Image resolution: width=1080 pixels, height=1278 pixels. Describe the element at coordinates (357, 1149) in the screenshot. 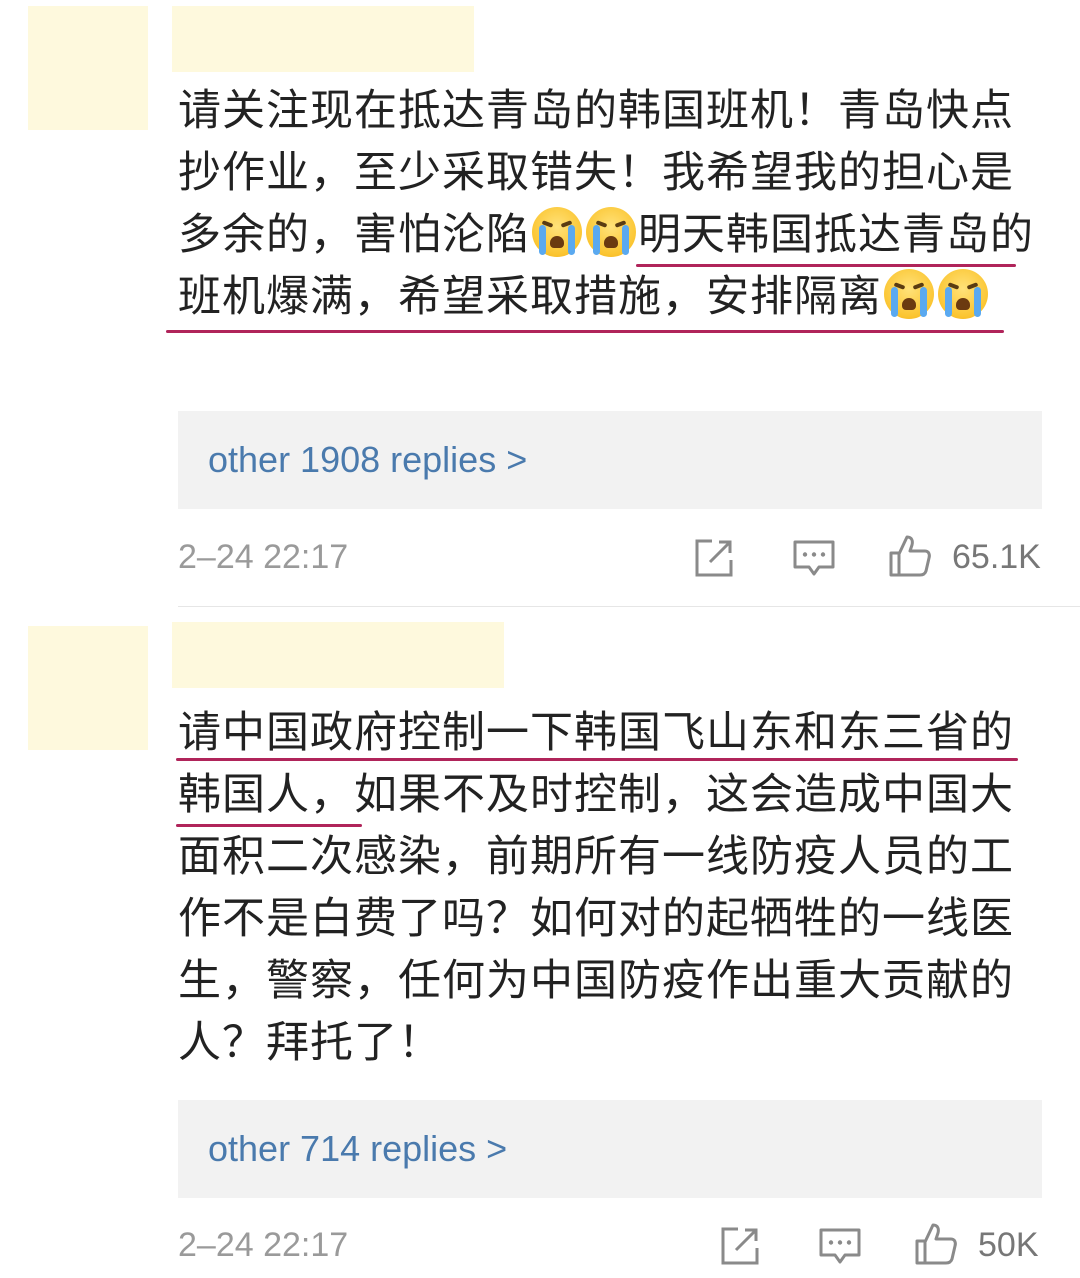

I see `view-replies-link: other 714 replies >` at that location.